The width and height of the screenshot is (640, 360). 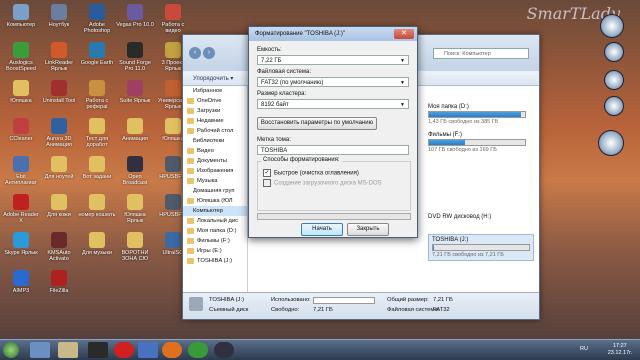 I want to click on gadget-meter-icon, so click(x=614, y=80).